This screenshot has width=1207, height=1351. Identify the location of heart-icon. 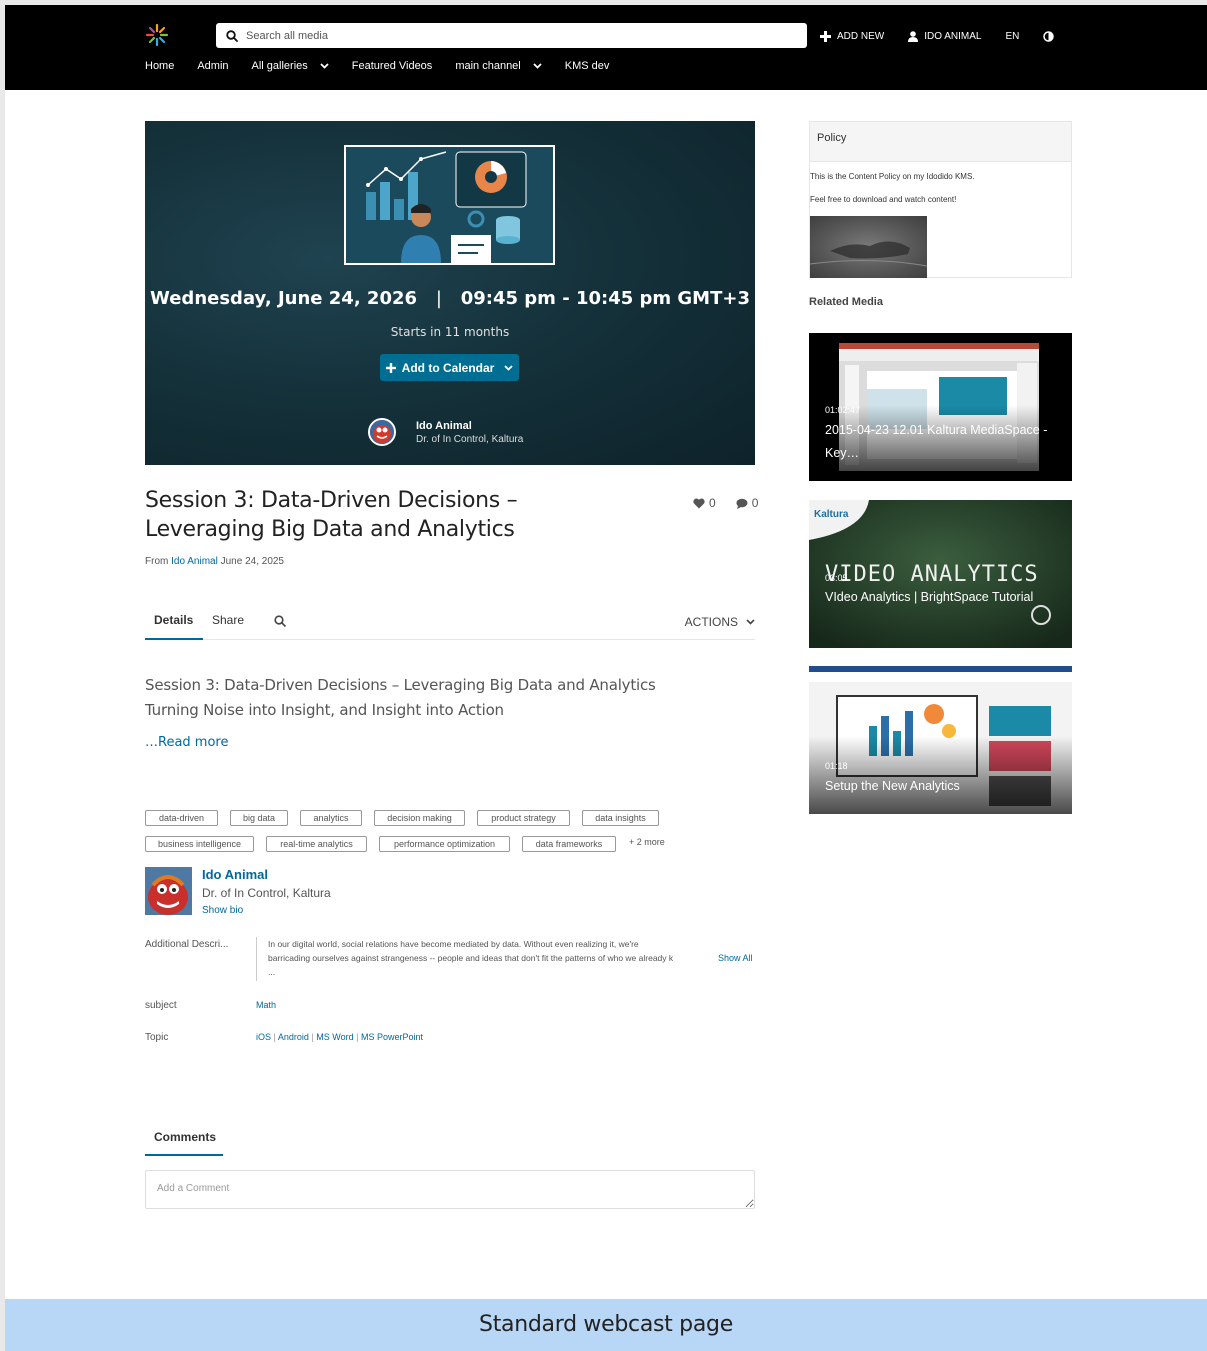
(699, 503).